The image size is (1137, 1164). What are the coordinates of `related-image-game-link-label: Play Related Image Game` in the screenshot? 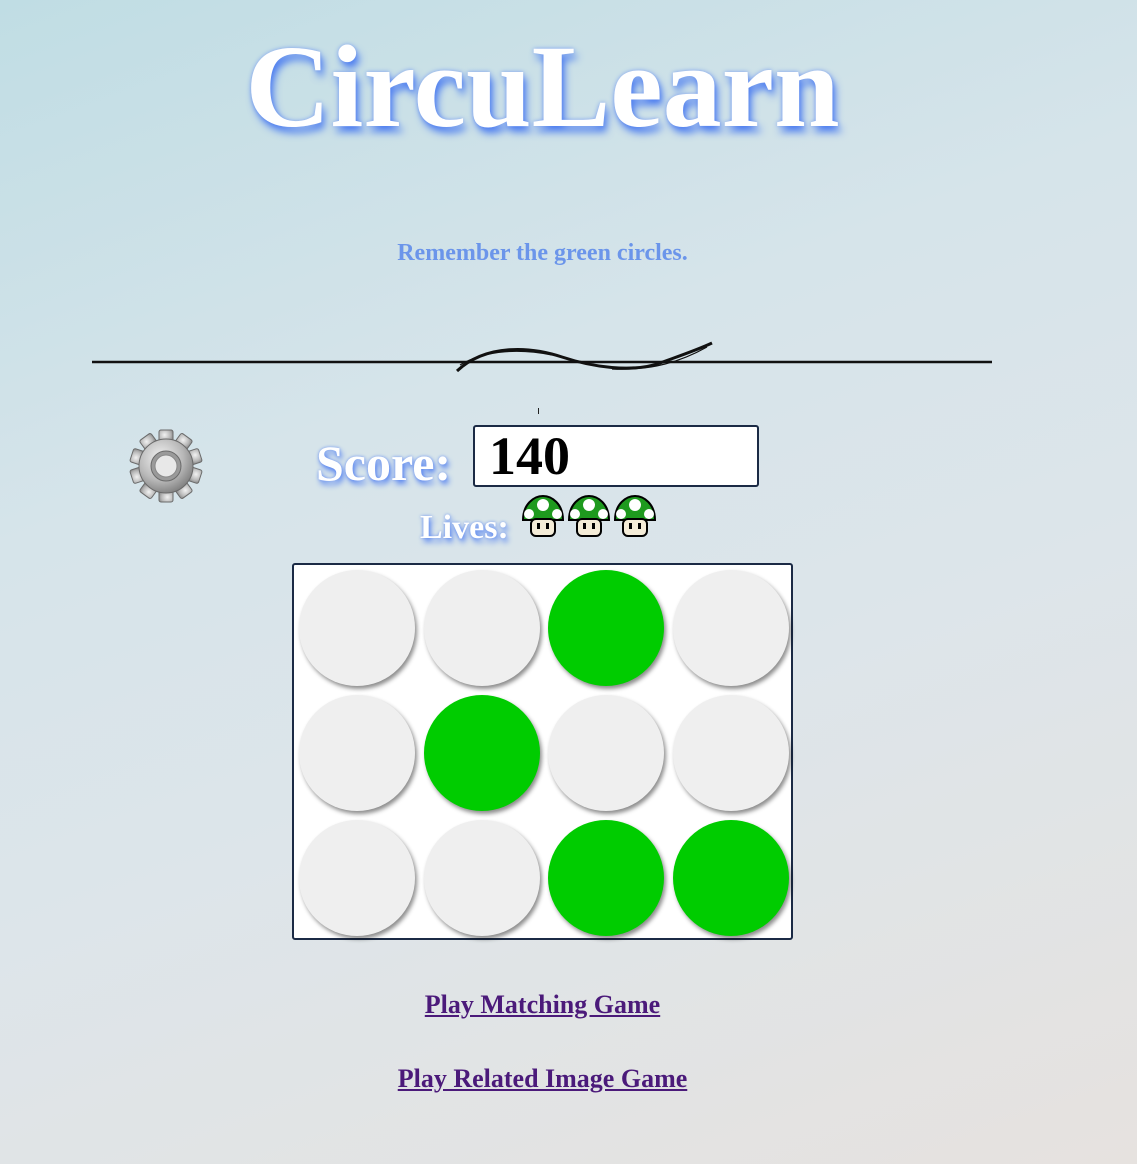 It's located at (543, 1078).